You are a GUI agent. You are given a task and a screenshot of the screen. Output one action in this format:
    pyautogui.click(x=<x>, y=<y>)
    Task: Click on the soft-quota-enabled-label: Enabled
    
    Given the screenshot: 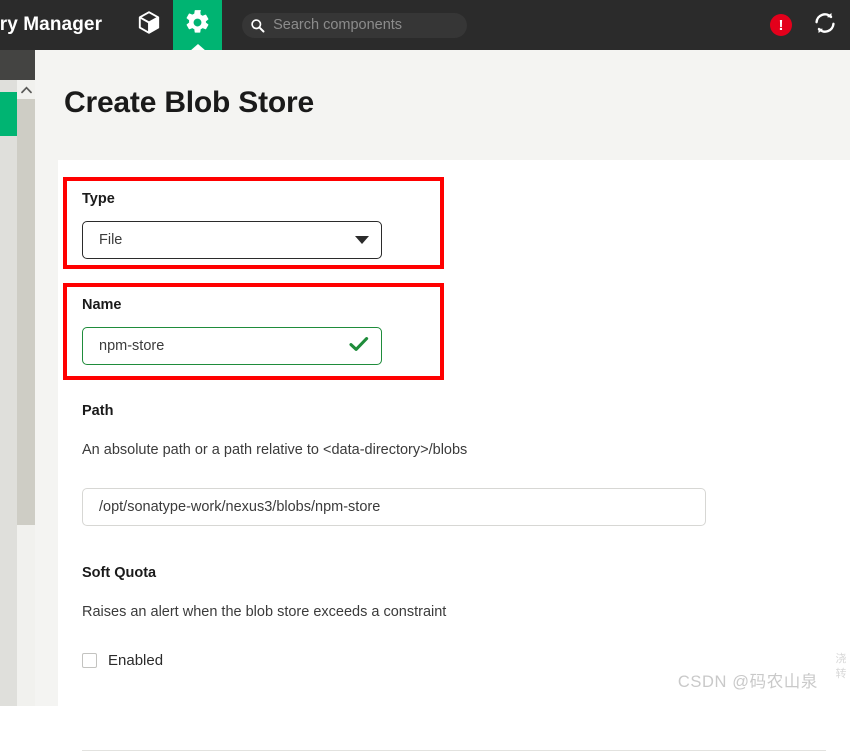 What is the action you would take?
    pyautogui.click(x=136, y=660)
    